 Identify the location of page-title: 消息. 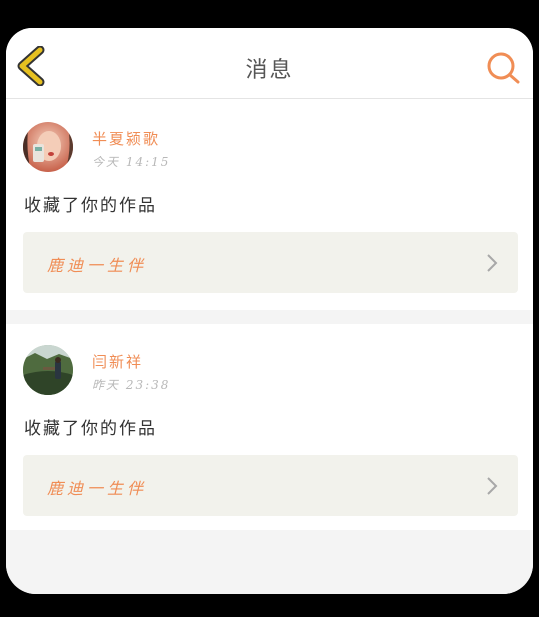
(269, 70).